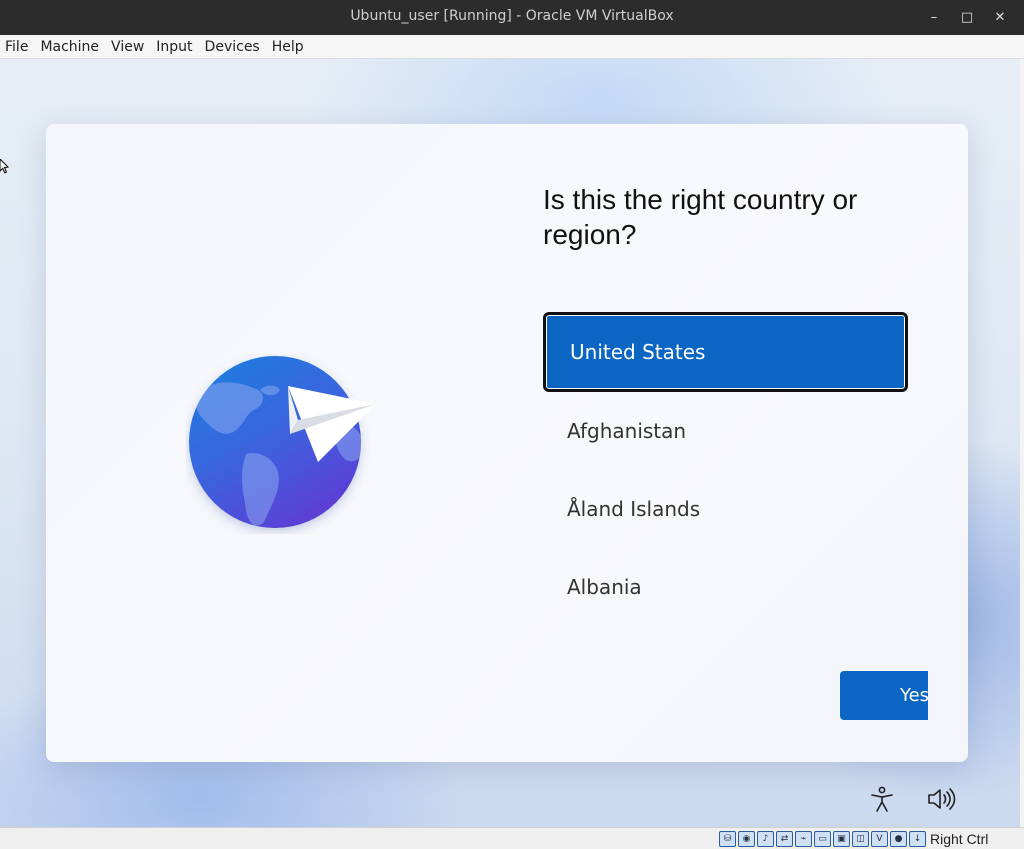 This screenshot has width=1024, height=849. Describe the element at coordinates (233, 47) in the screenshot. I see `menu-devices: Devices` at that location.